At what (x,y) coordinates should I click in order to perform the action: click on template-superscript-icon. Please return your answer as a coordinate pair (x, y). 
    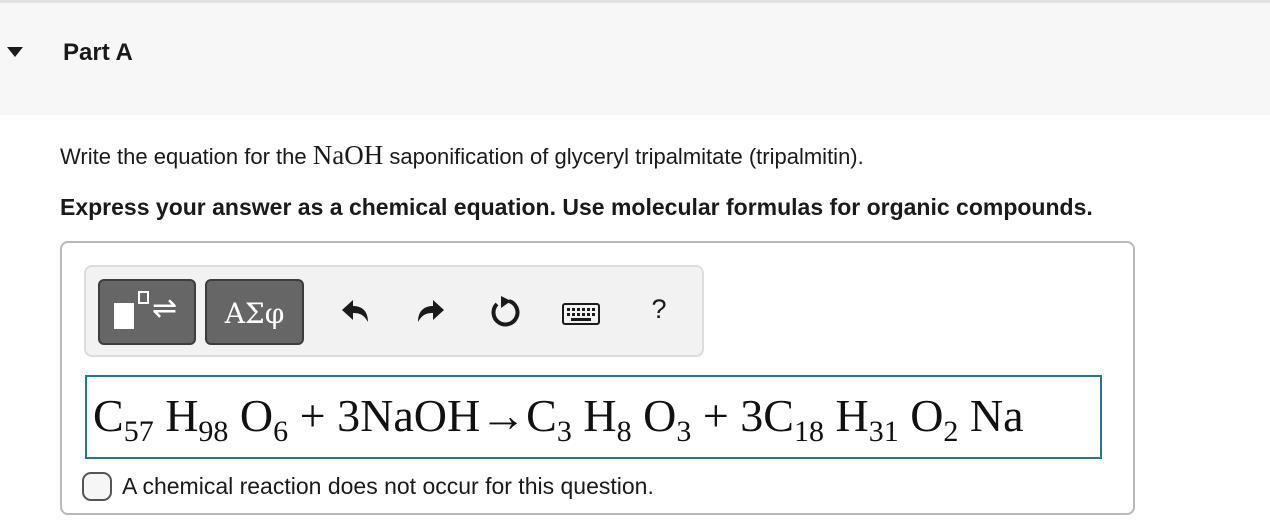
    Looking at the image, I should click on (143, 297).